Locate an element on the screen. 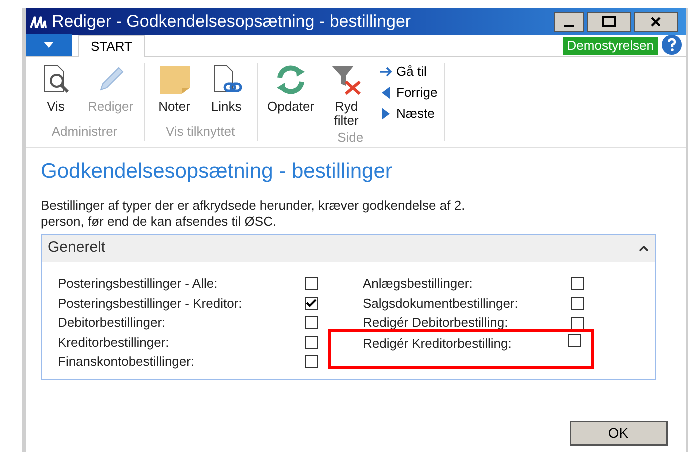 The image size is (697, 452). field-label: Salgsdokumentbestillinger: is located at coordinates (441, 303).